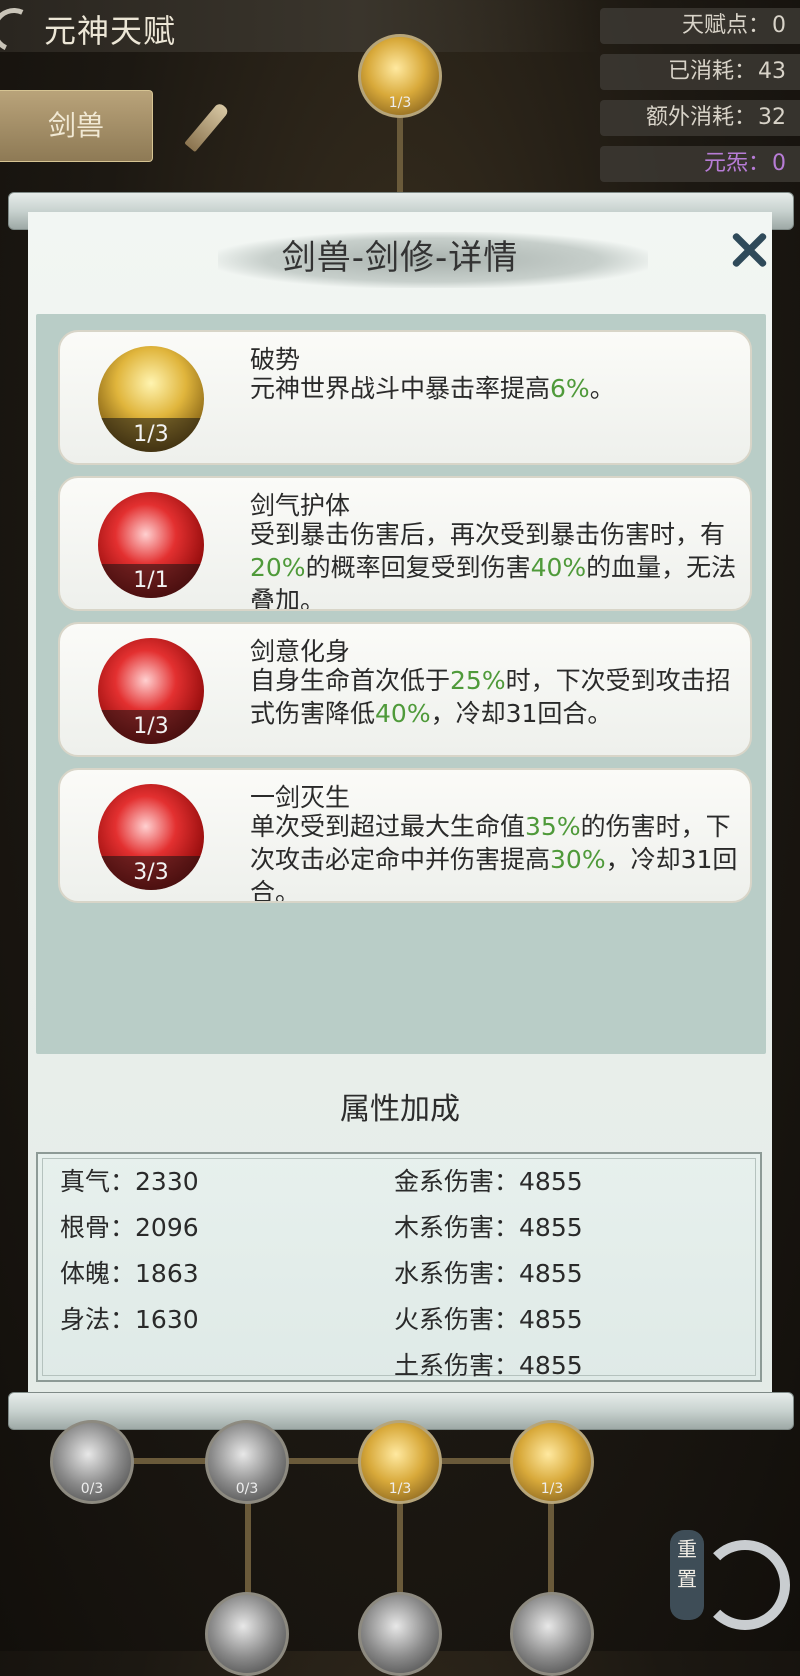  What do you see at coordinates (457, 1319) in the screenshot?
I see `attr-label: 火系伤害：` at bounding box center [457, 1319].